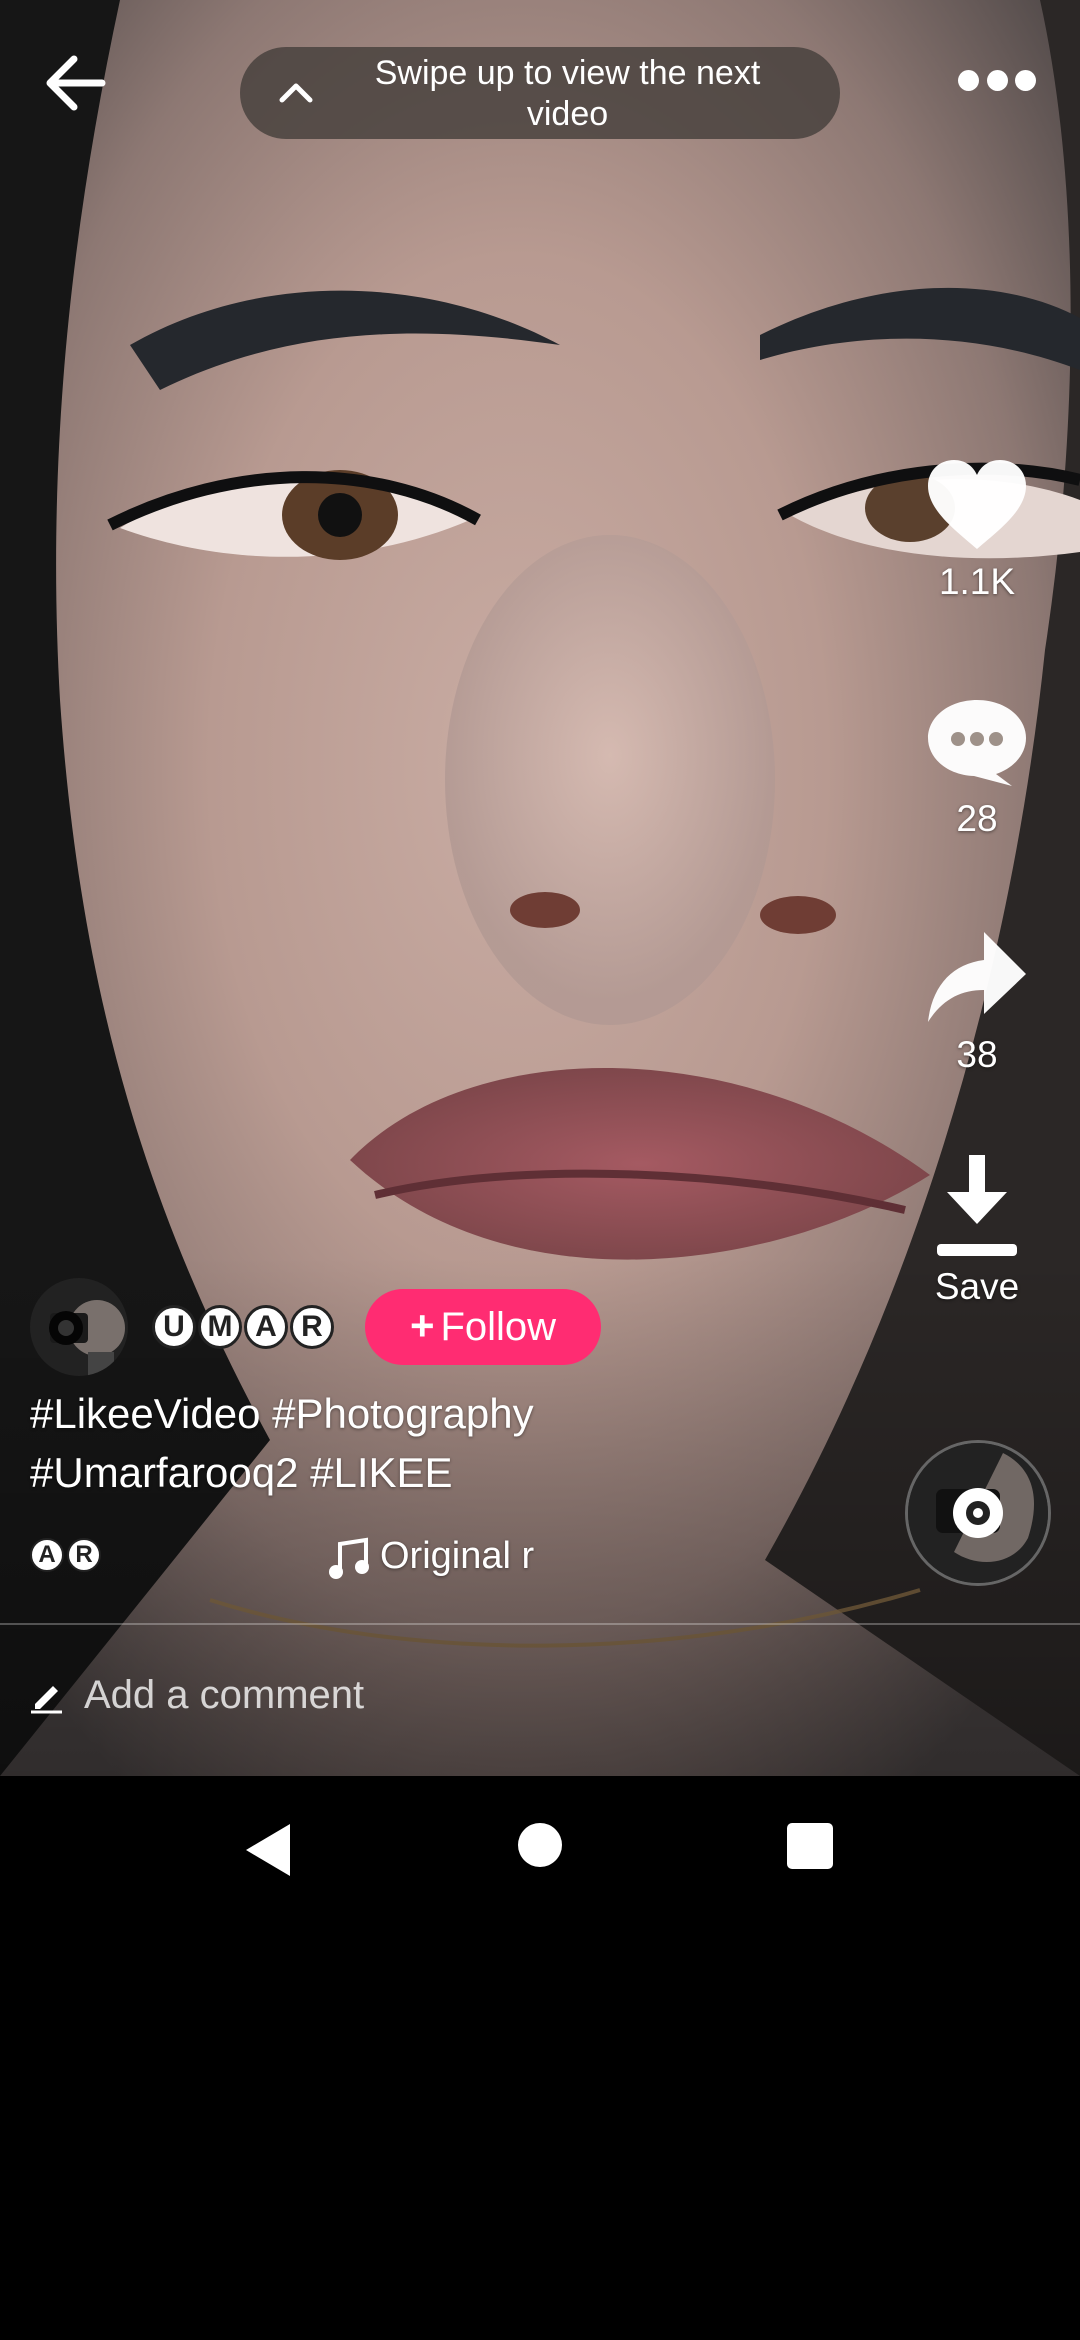 The image size is (1080, 2340). What do you see at coordinates (174, 1327) in the screenshot?
I see `name-badge-letter: U` at bounding box center [174, 1327].